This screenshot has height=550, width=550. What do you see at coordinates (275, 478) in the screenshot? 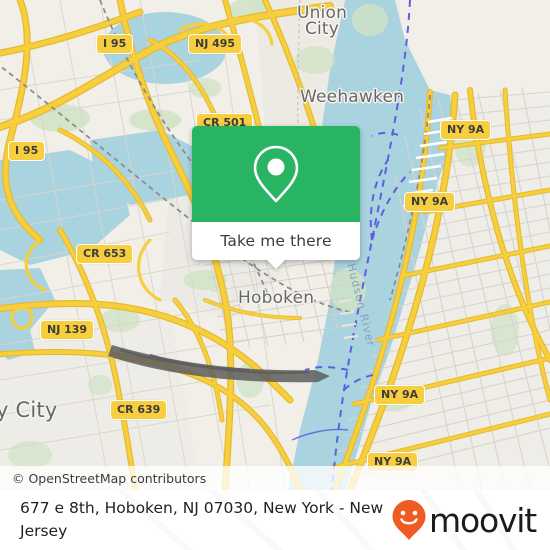
I see `map-attribution-bar: © OpenStreetMap contributors` at bounding box center [275, 478].